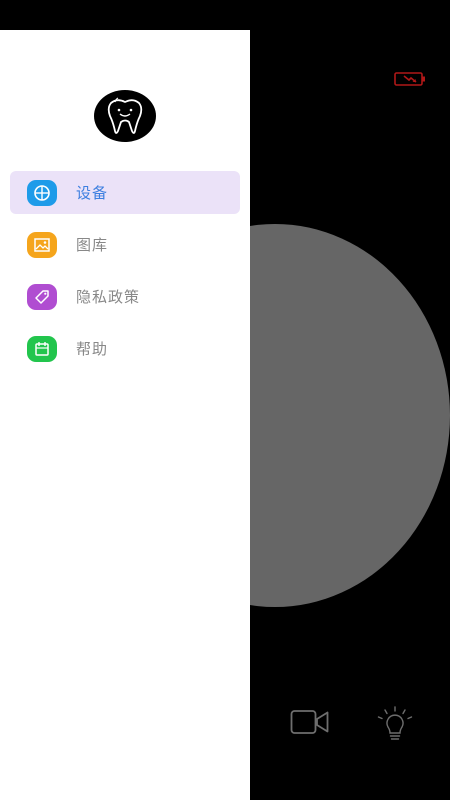  I want to click on menu-item-help: 帮助, so click(125, 348).